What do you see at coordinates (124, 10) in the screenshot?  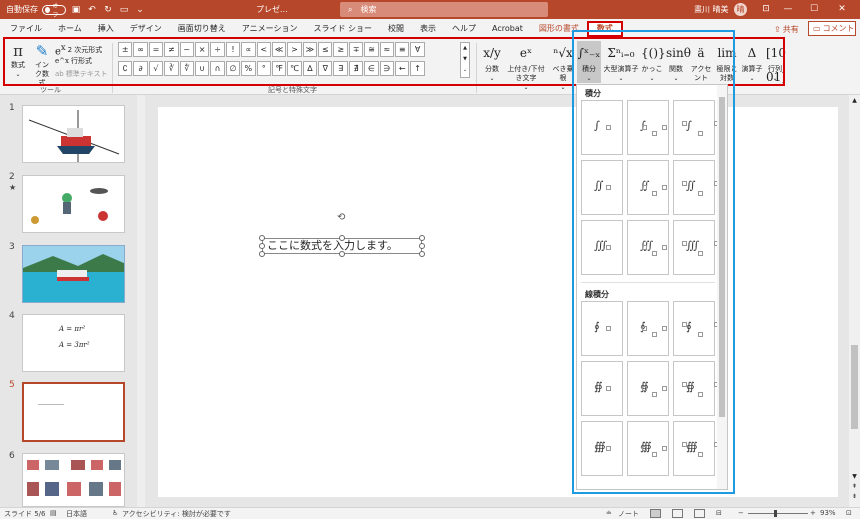 I see `present-icon: ▭` at bounding box center [124, 10].